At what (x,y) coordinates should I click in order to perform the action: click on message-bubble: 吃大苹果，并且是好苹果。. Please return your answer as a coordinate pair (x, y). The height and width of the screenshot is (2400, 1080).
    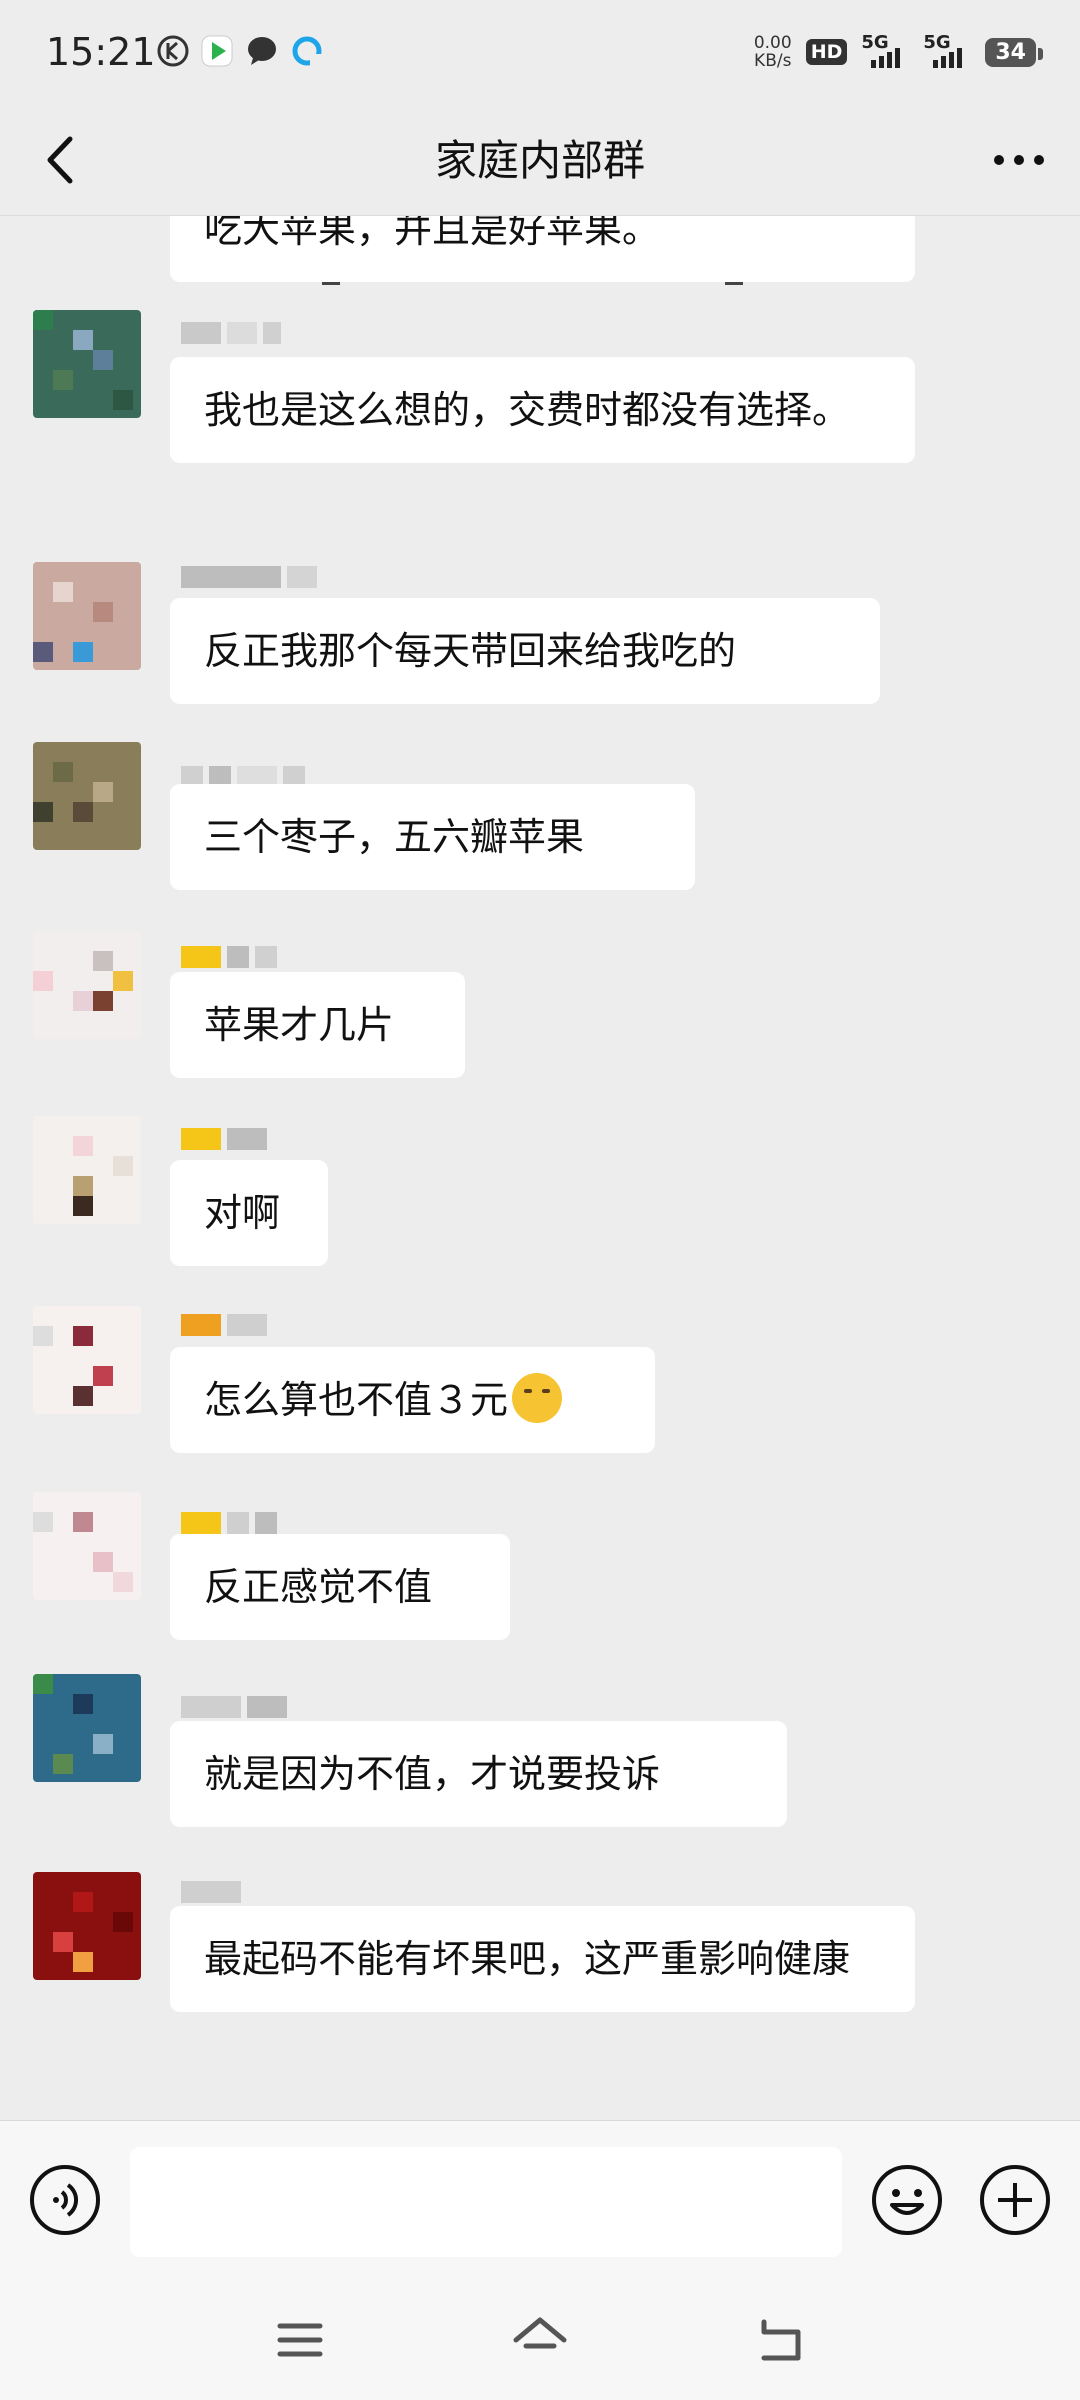
    Looking at the image, I should click on (542, 249).